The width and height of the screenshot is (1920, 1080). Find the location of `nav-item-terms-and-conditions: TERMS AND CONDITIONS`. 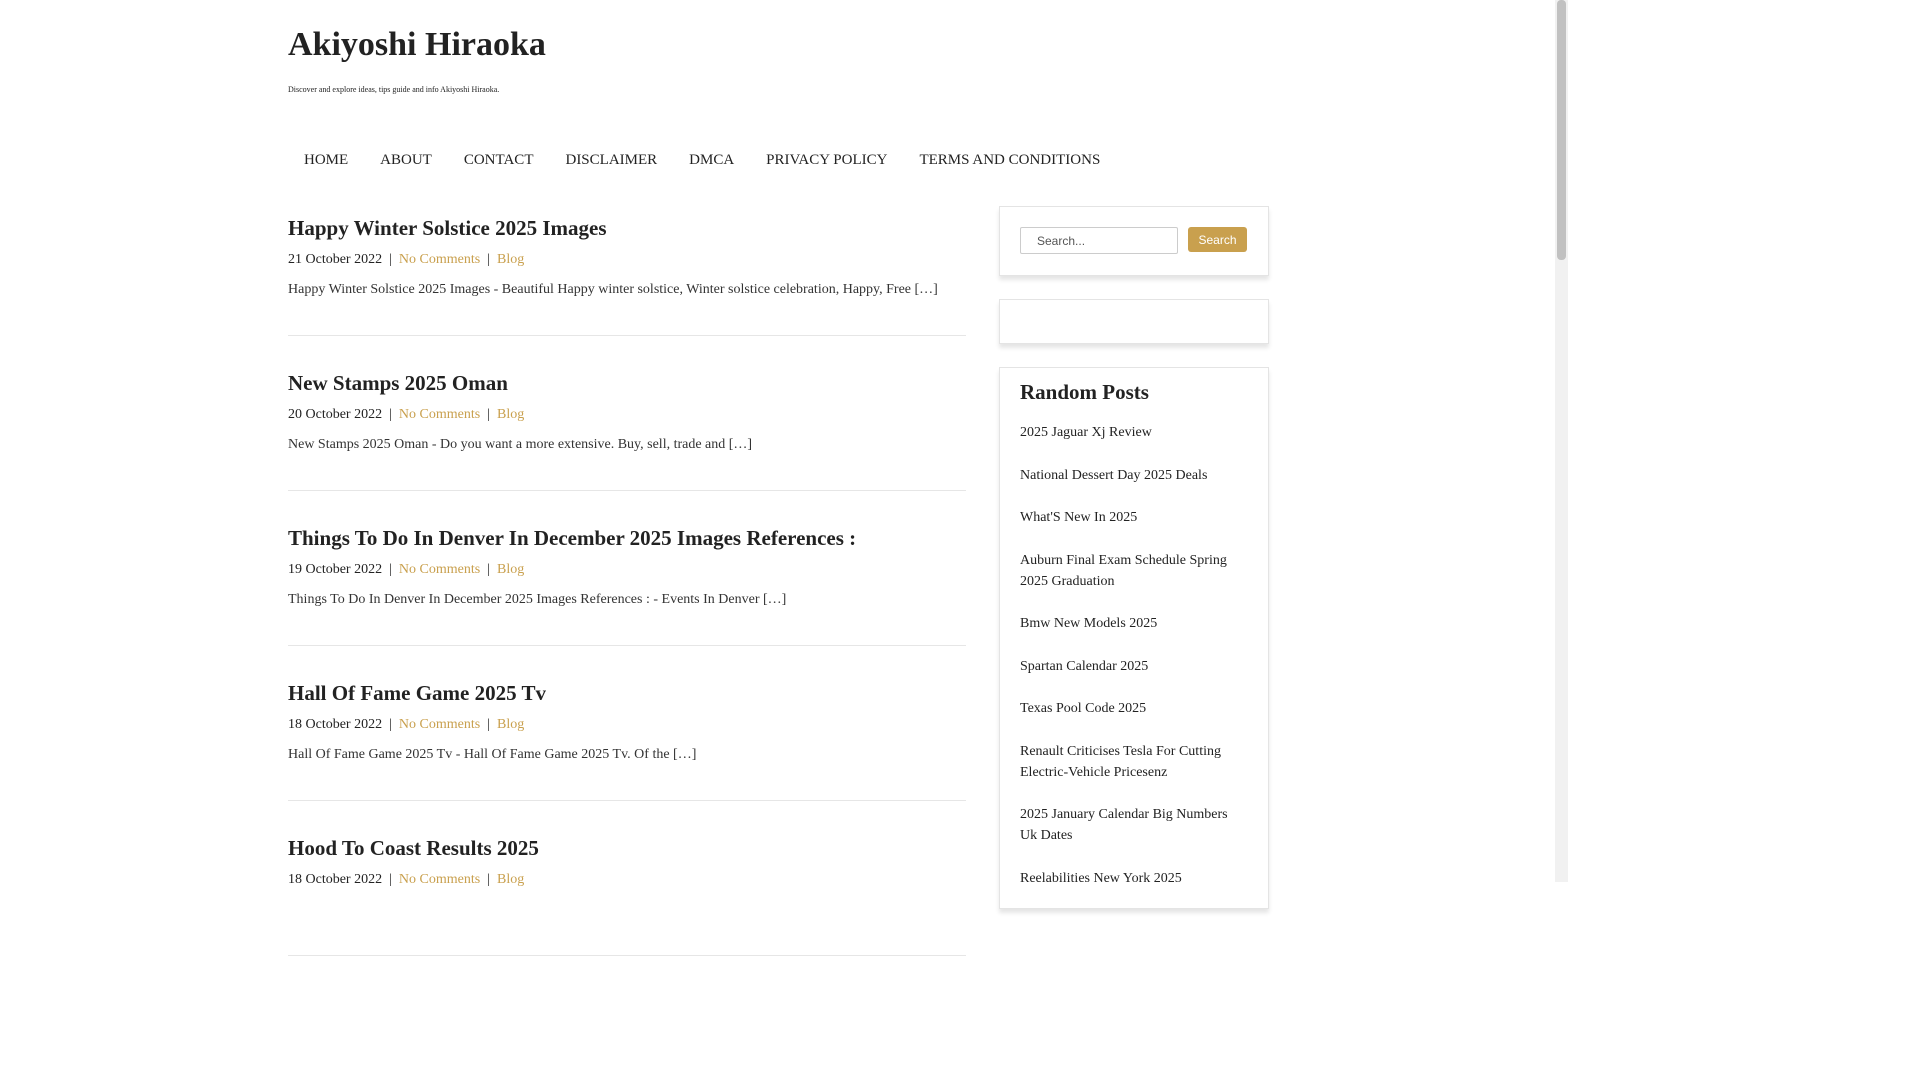

nav-item-terms-and-conditions: TERMS AND CONDITIONS is located at coordinates (1009, 160).